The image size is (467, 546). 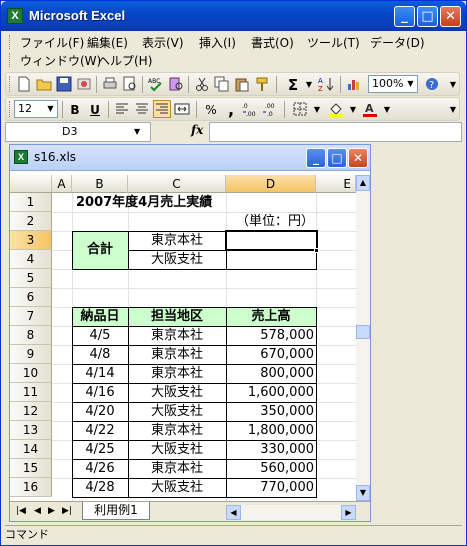 I want to click on row-header: 2, so click(x=31, y=221).